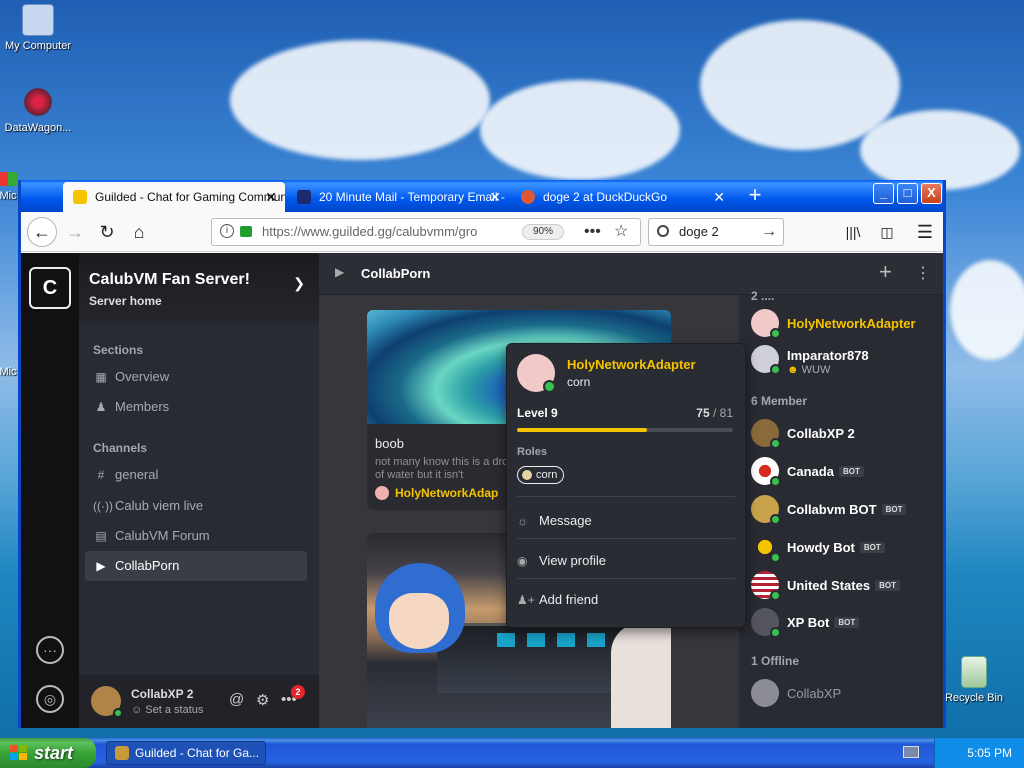 The image size is (1024, 768). Describe the element at coordinates (846, 694) in the screenshot. I see `member-collabxp: CollabXP` at that location.